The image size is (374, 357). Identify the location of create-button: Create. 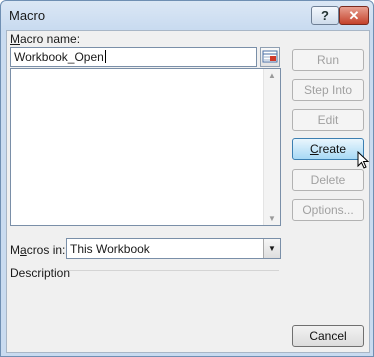
(328, 149).